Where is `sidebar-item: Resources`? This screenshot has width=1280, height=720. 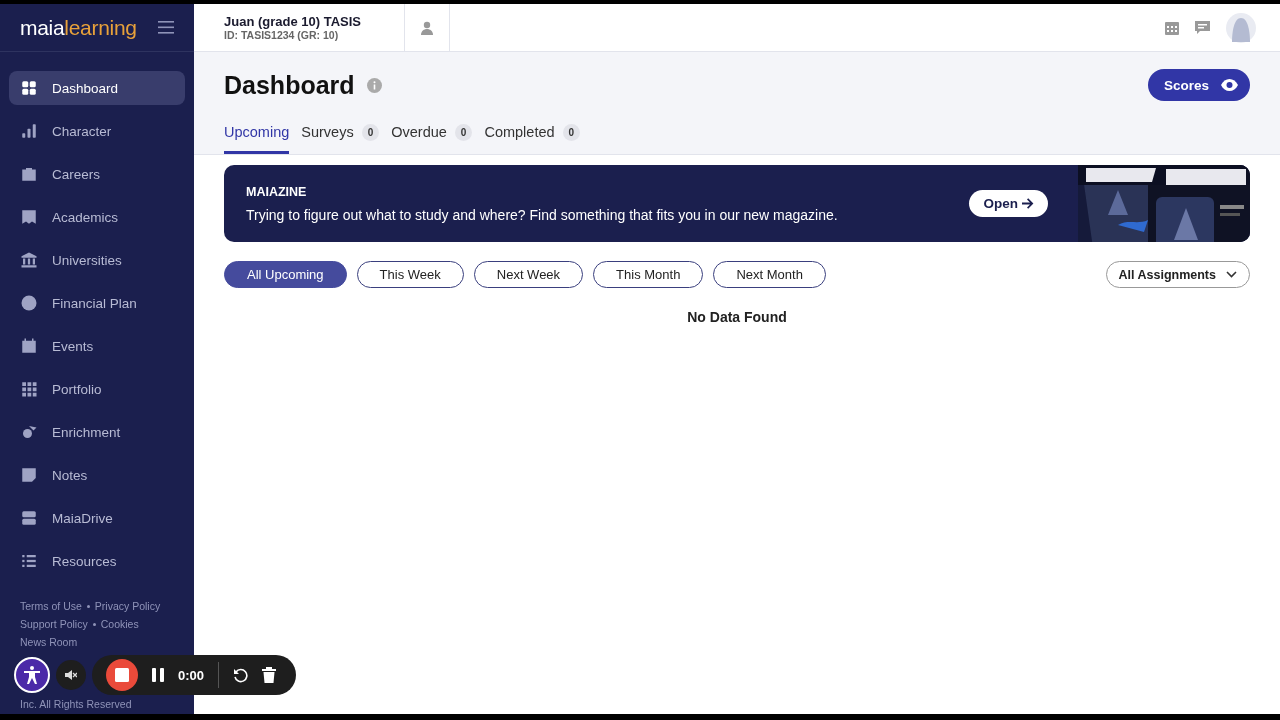 sidebar-item: Resources is located at coordinates (97, 561).